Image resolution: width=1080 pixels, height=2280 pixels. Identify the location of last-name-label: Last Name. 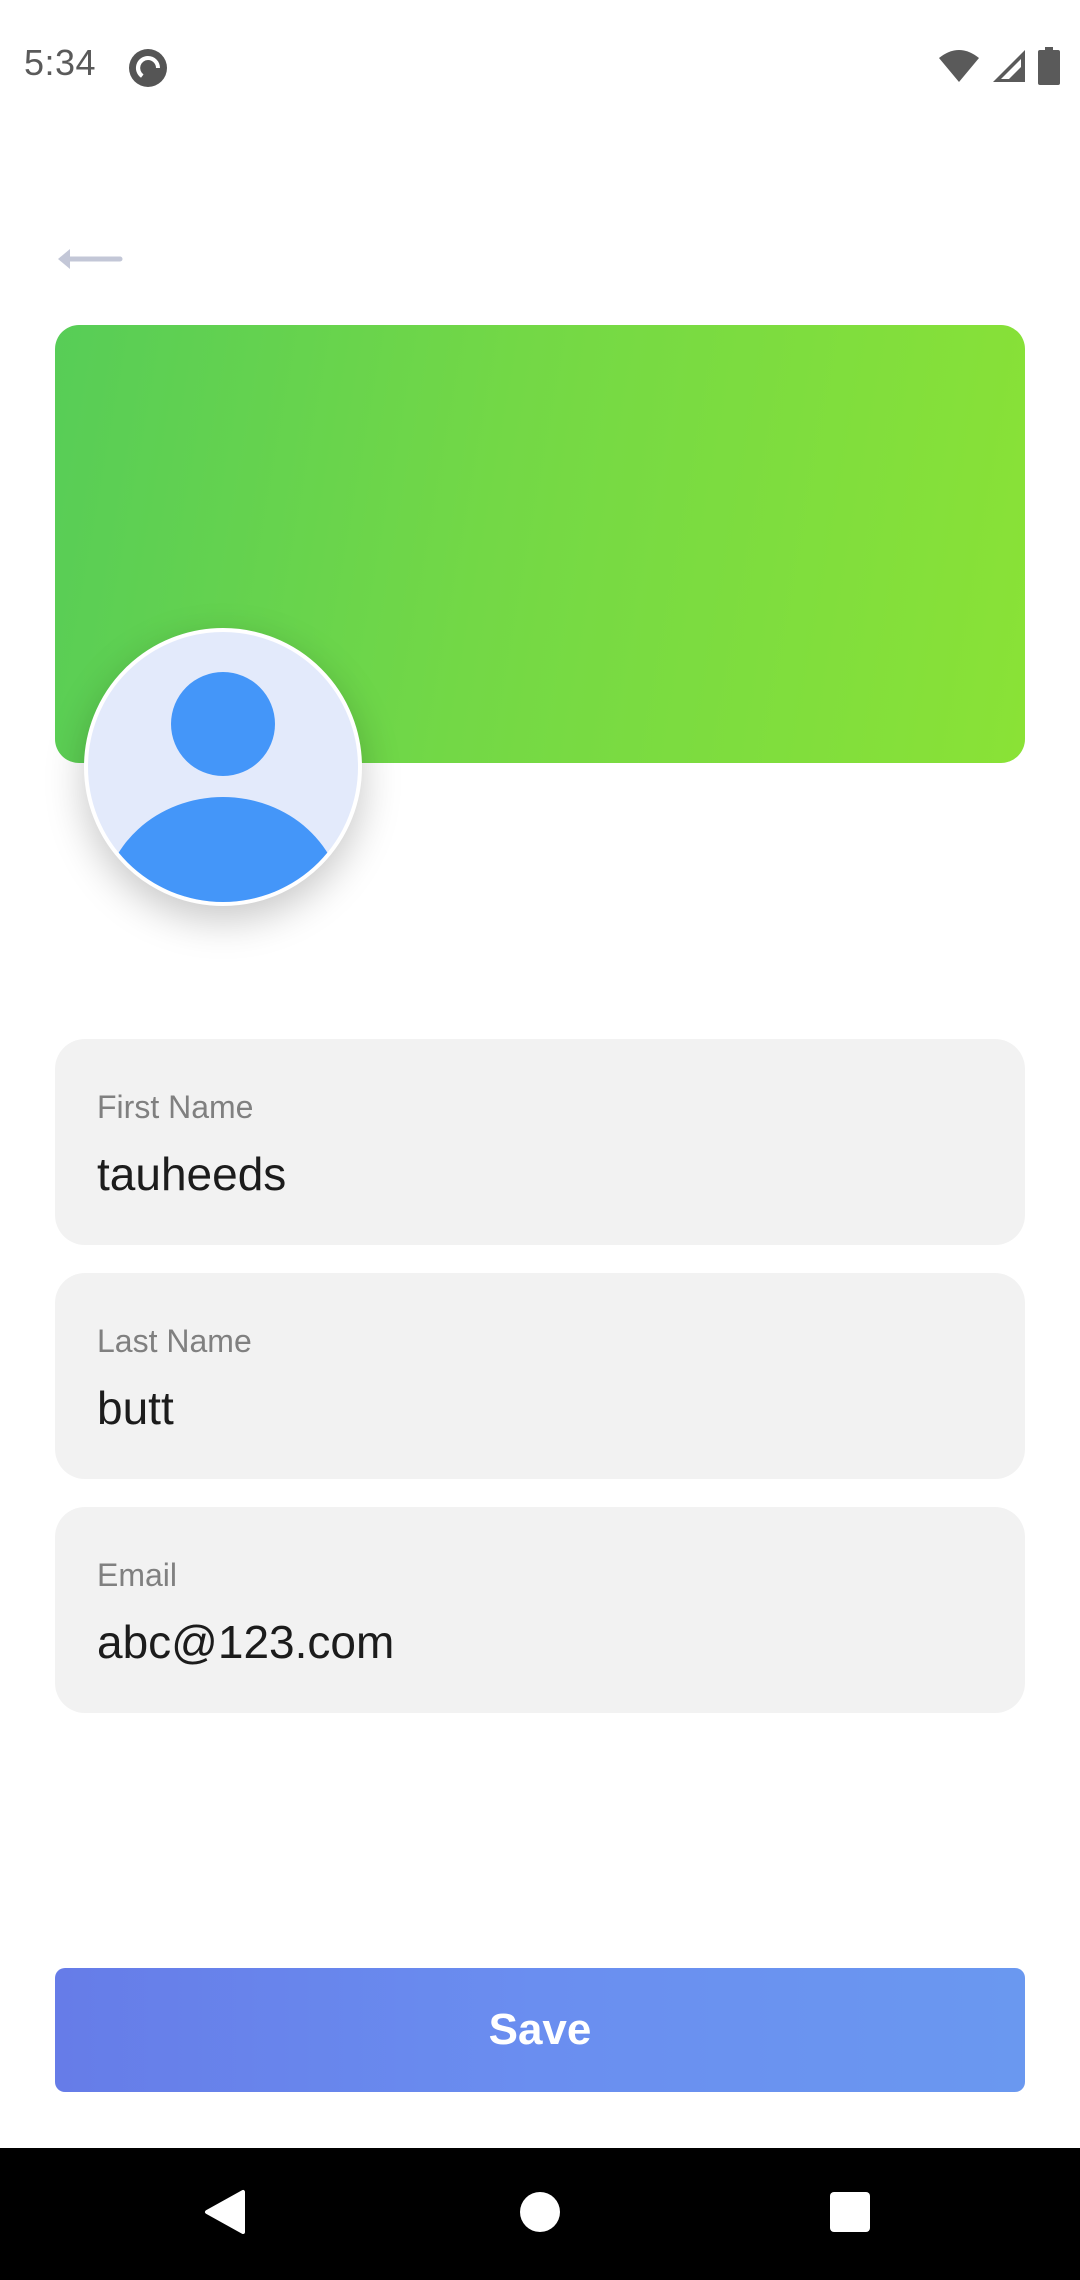
(174, 1341).